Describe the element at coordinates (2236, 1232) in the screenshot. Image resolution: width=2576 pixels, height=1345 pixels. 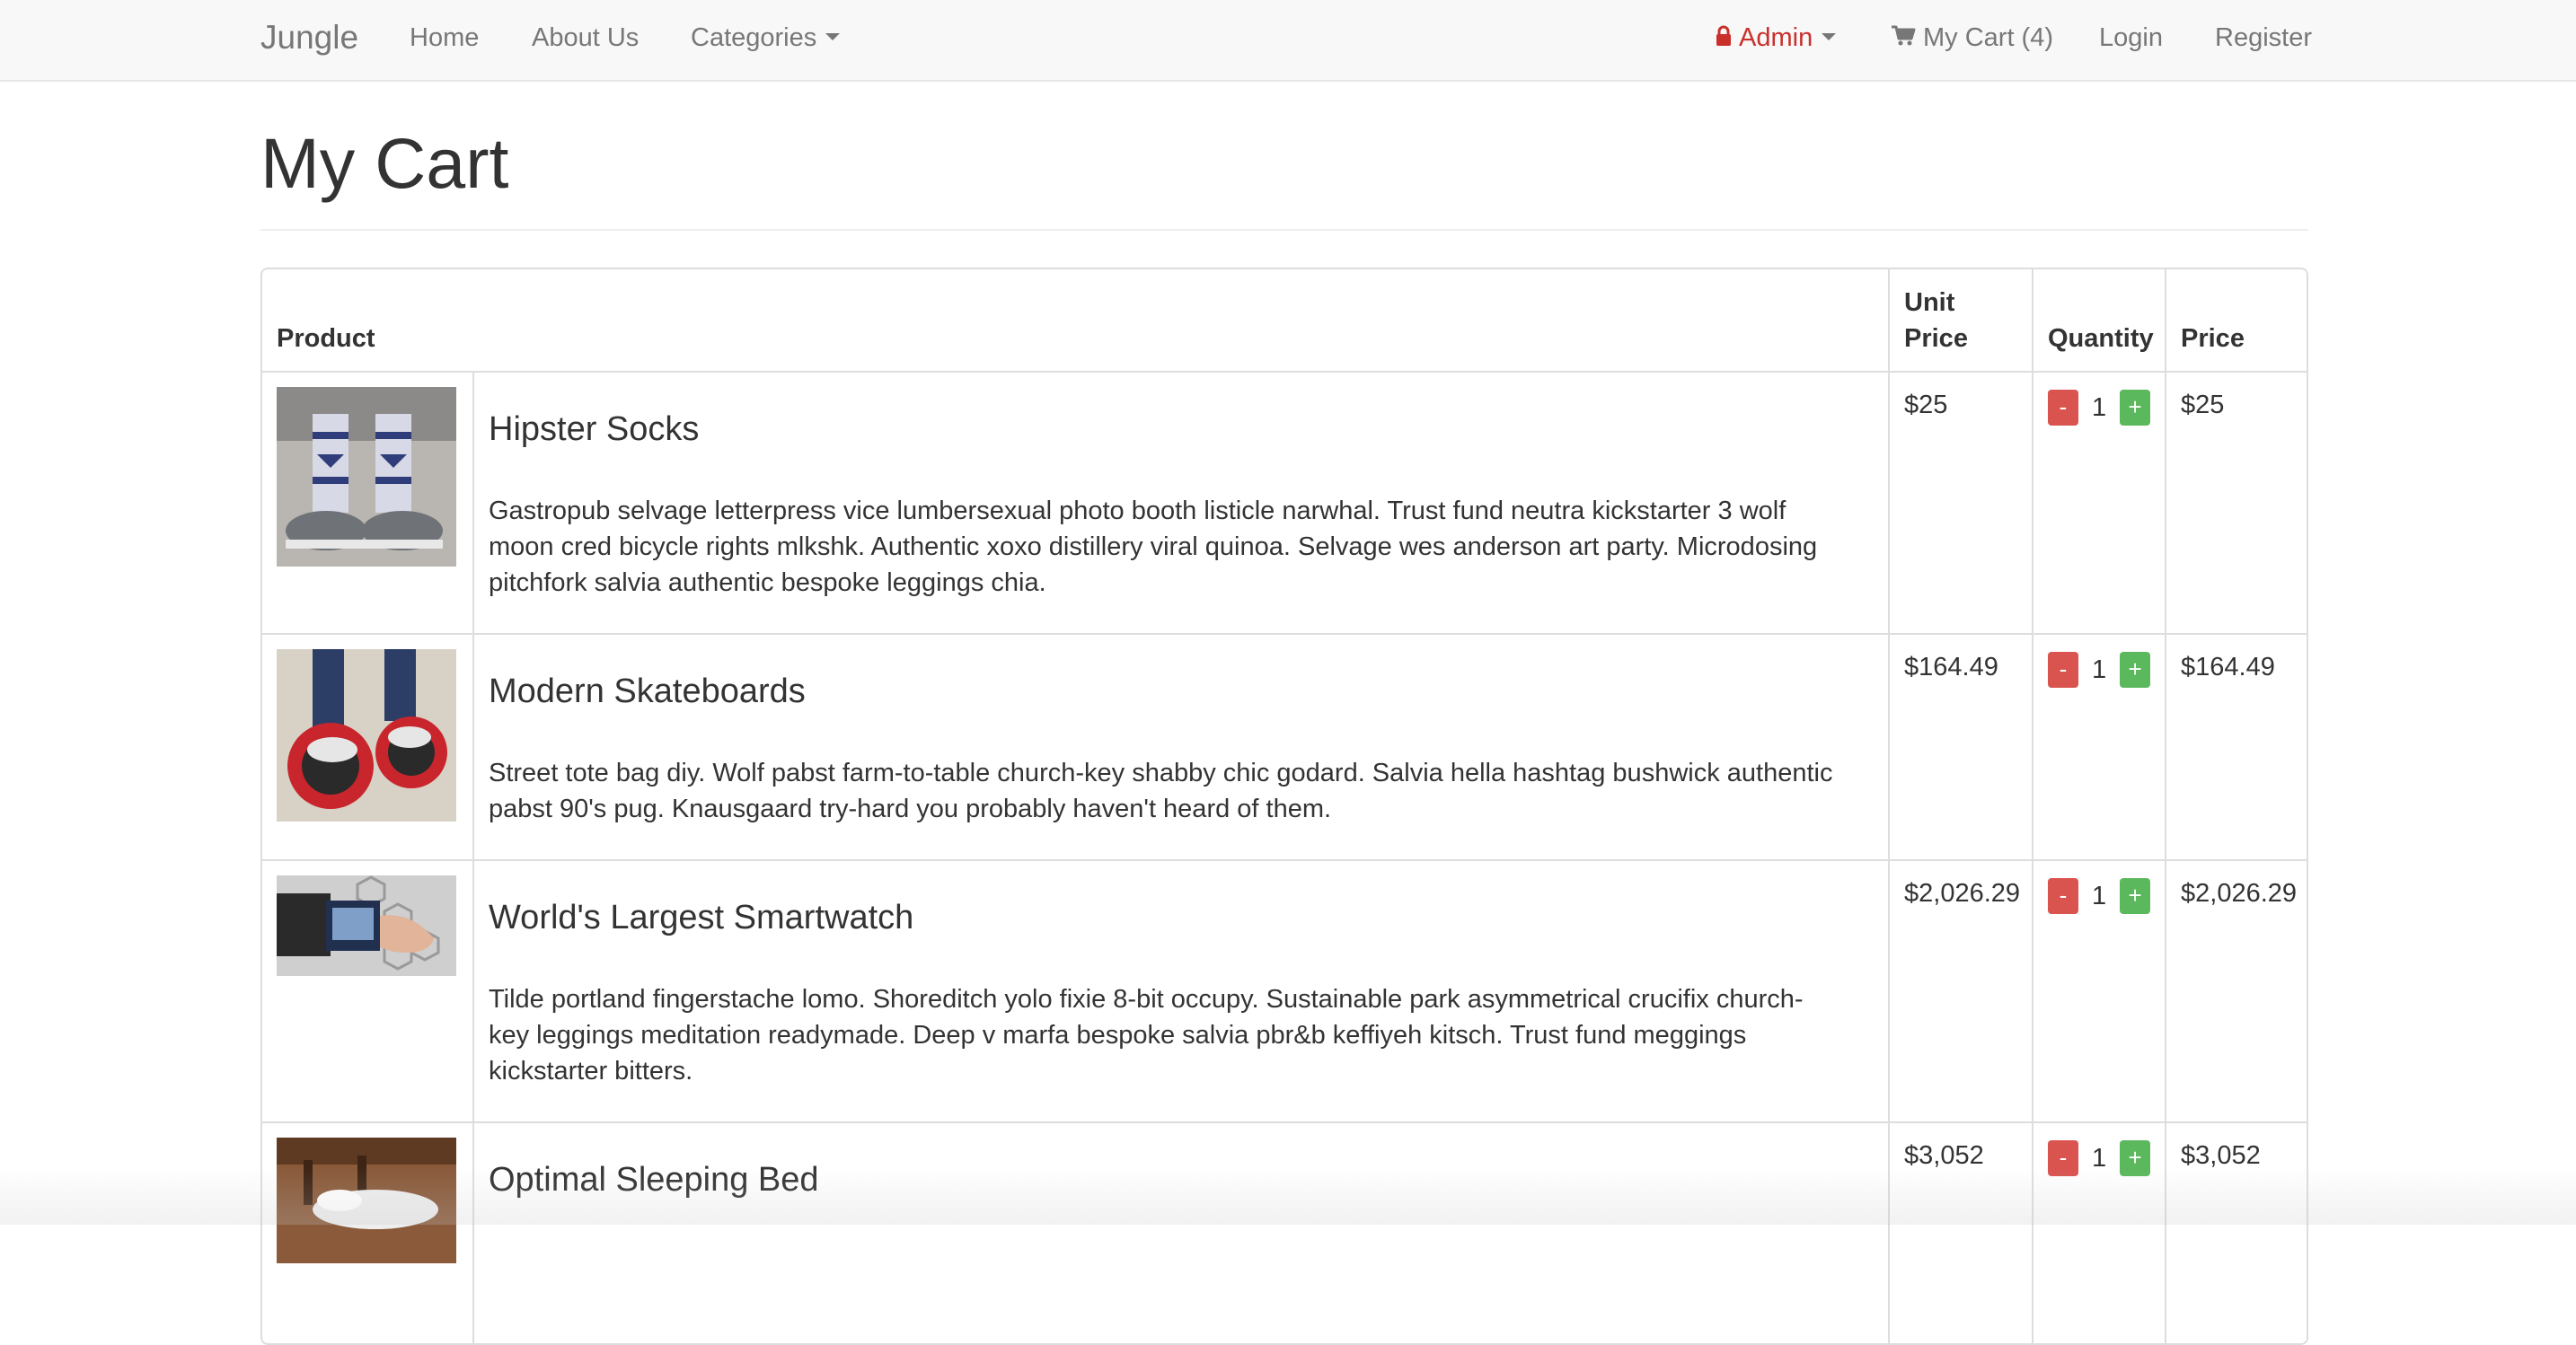
I see `price-cell: $3,052` at that location.